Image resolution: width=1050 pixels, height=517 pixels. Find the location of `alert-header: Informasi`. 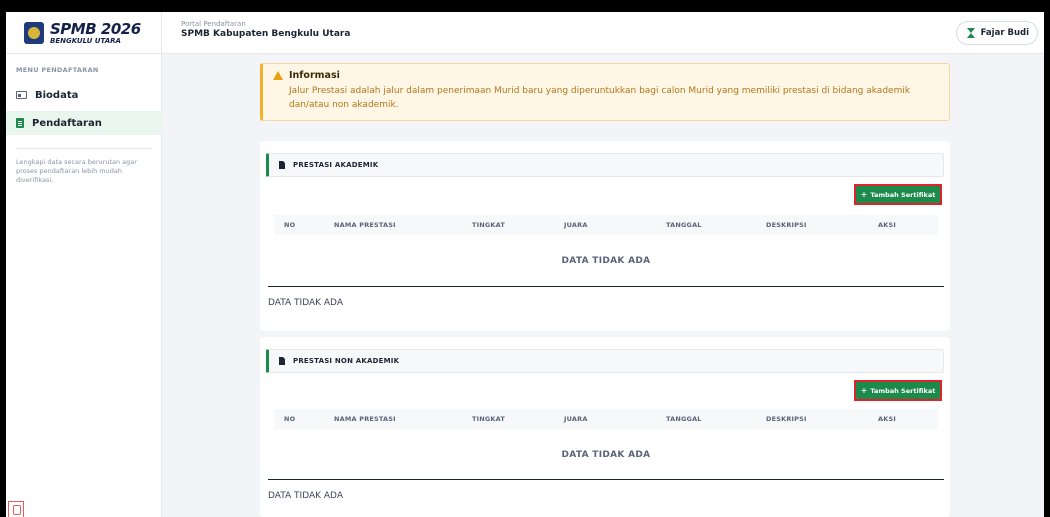

alert-header: Informasi is located at coordinates (606, 75).